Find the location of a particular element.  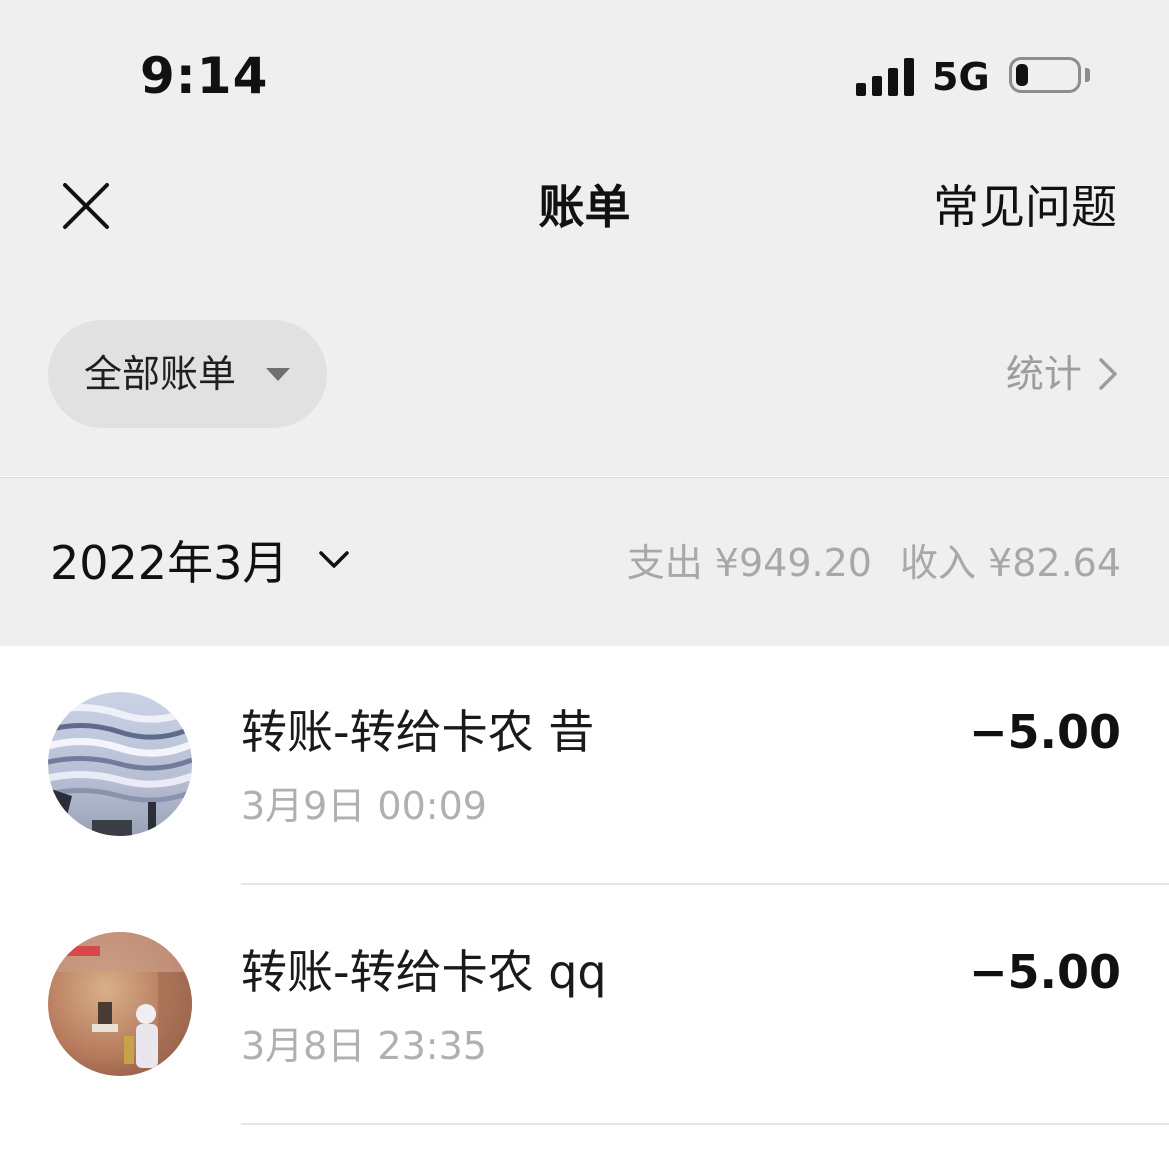

close-button is located at coordinates (86, 206).